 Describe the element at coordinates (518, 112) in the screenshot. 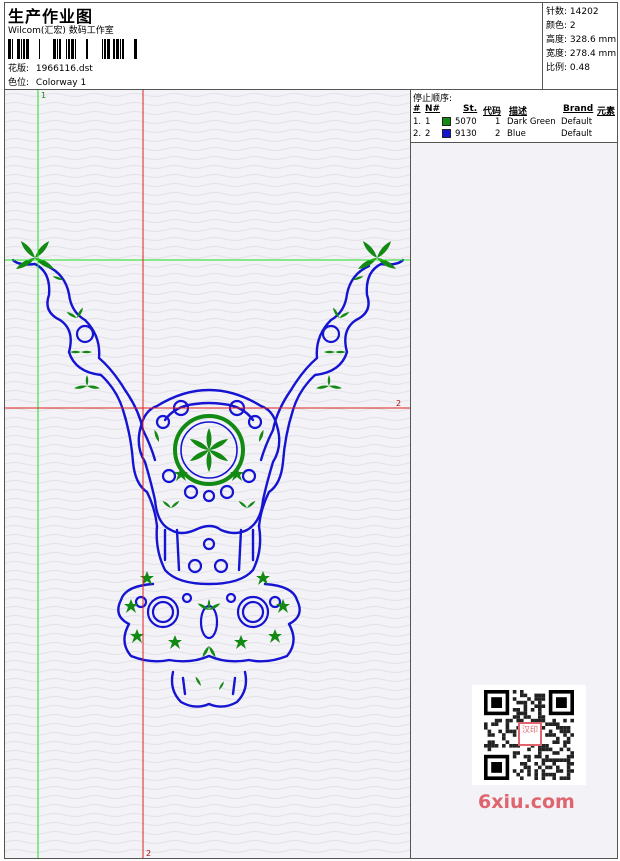

I see `col-description: 描述` at that location.